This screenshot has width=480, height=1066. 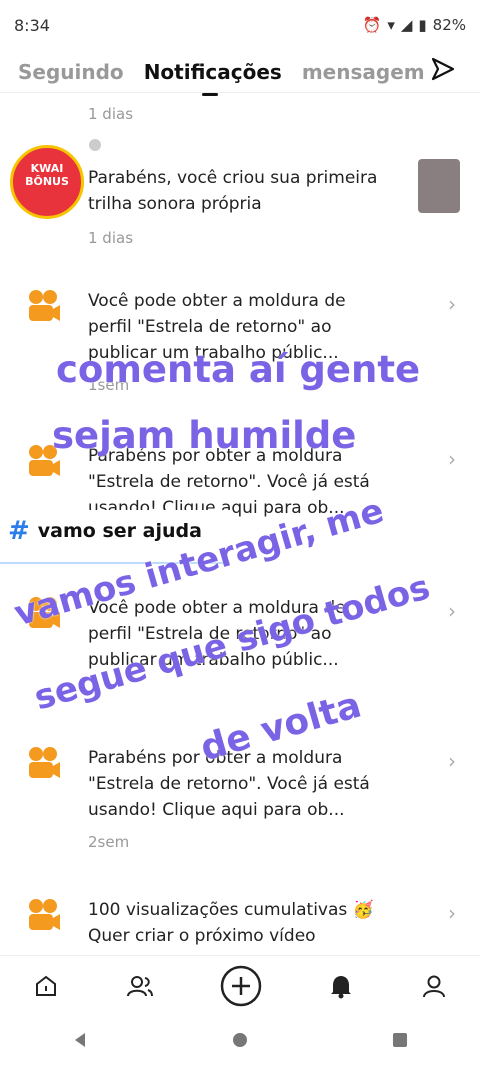 What do you see at coordinates (47, 175) in the screenshot?
I see `bonus-label: KWAI BÔNUS` at bounding box center [47, 175].